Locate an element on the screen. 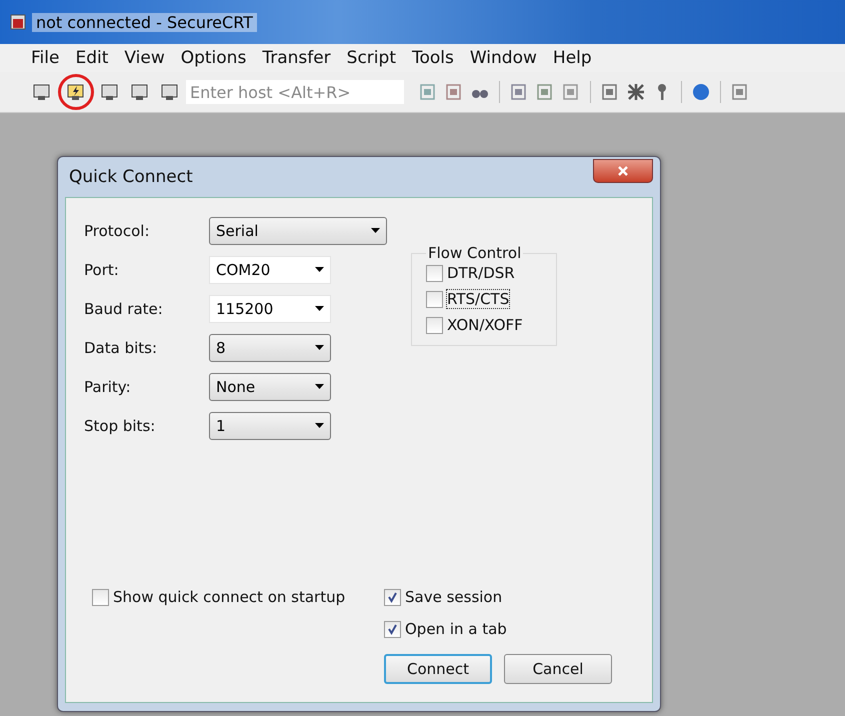 The image size is (845, 716). cancel-button: Cancel is located at coordinates (558, 669).